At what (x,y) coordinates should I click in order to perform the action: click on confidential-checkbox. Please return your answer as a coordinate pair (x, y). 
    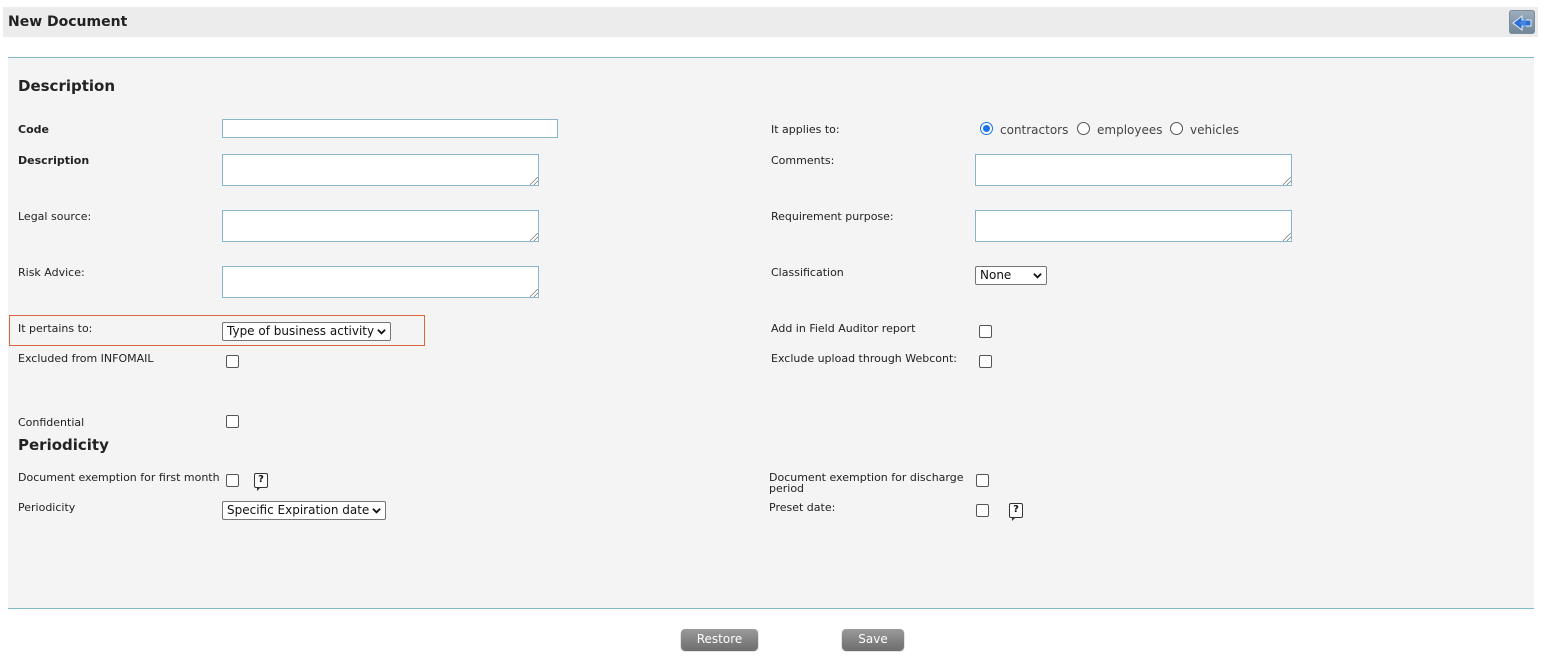
    Looking at the image, I should click on (232, 421).